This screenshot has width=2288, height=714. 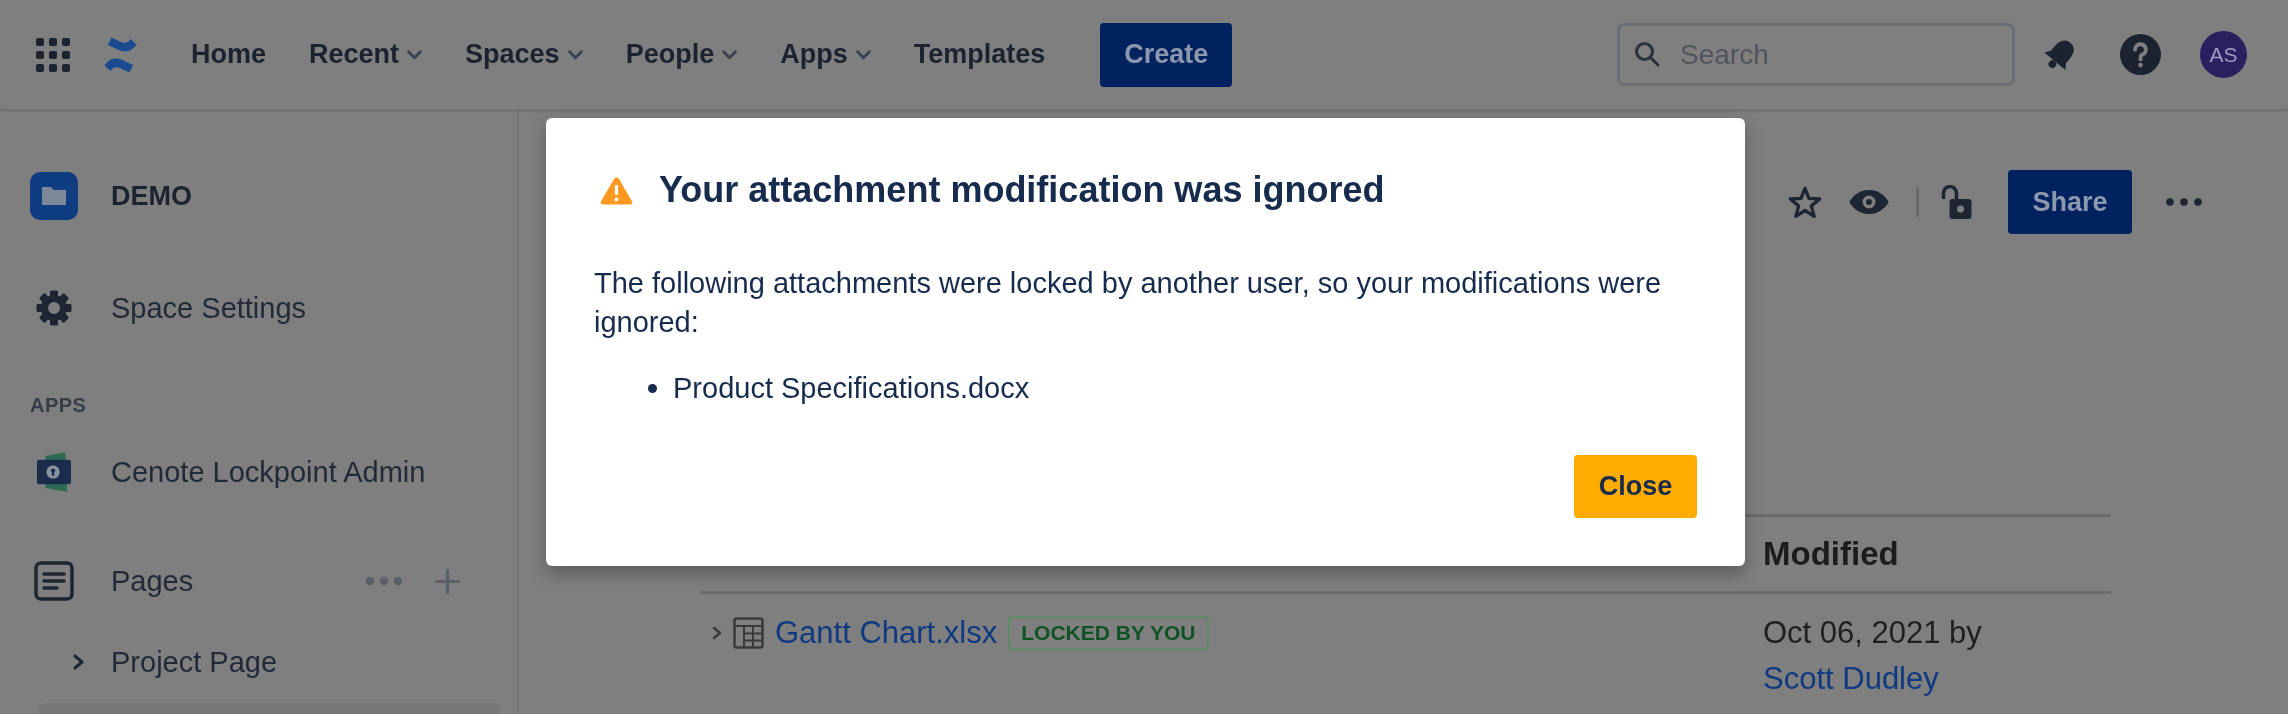 What do you see at coordinates (1830, 554) in the screenshot?
I see `column-header: Modified` at bounding box center [1830, 554].